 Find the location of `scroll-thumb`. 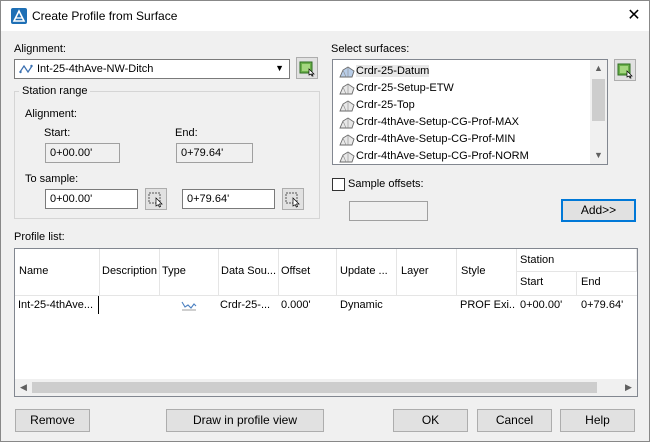

scroll-thumb is located at coordinates (598, 100).